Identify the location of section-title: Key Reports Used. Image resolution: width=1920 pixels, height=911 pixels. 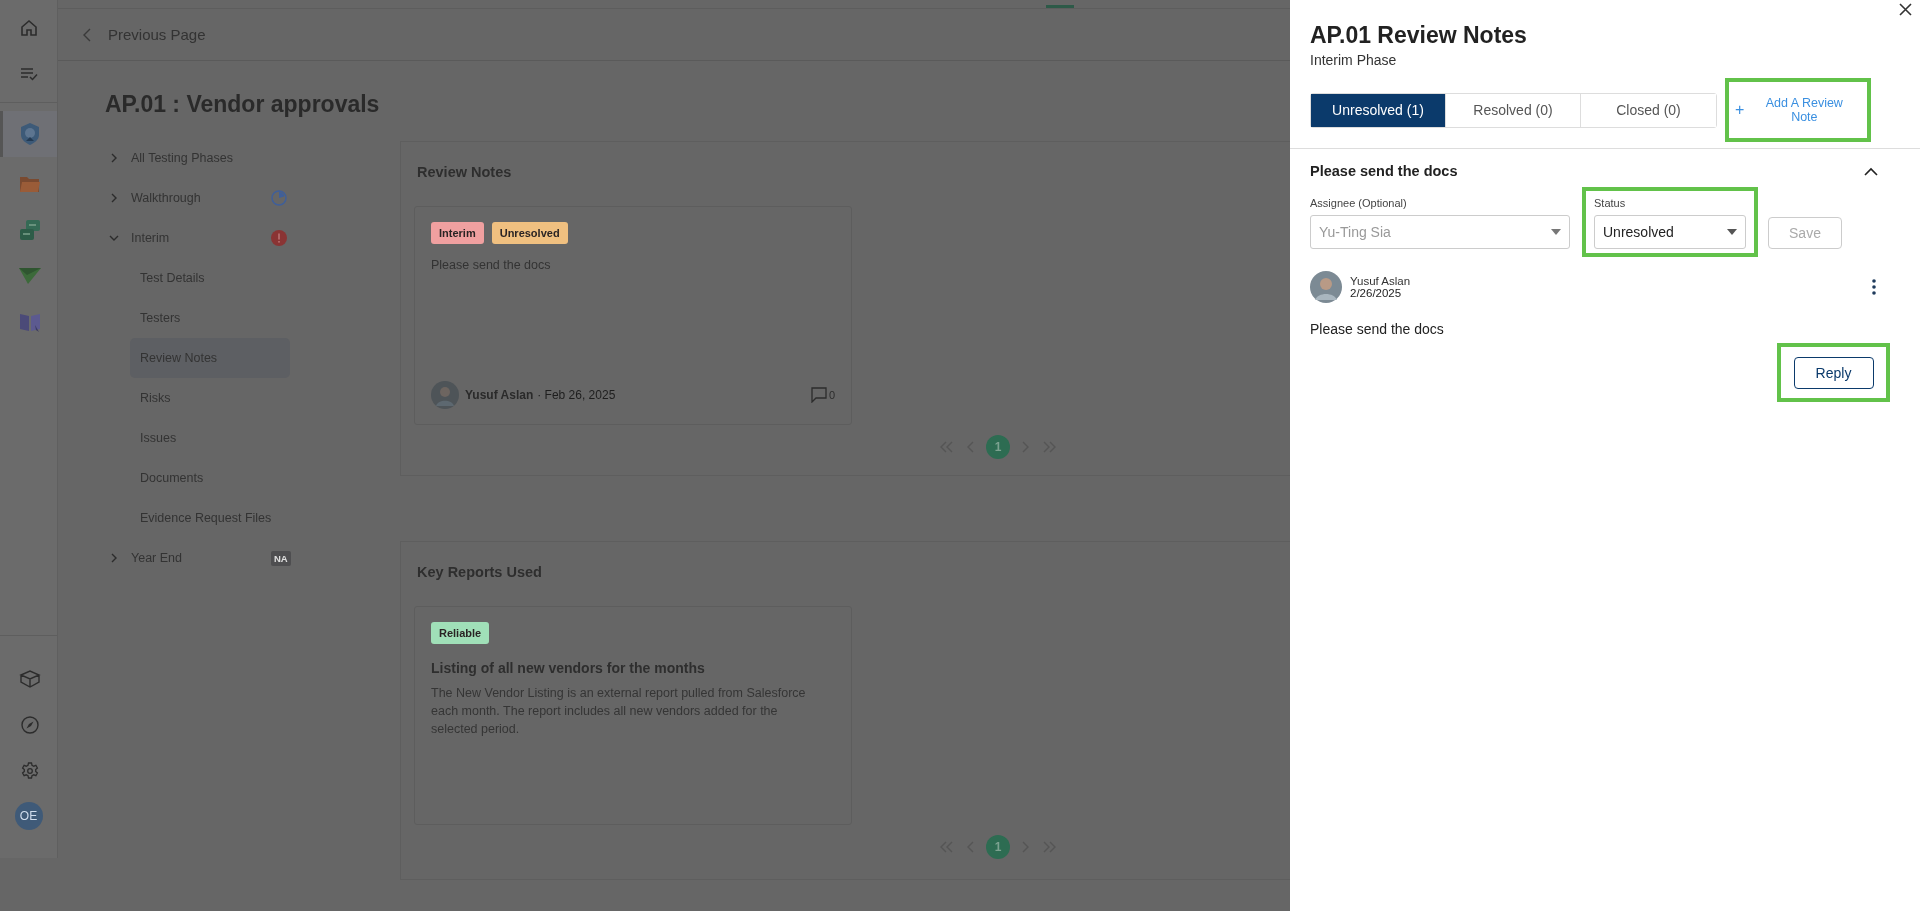
(480, 572).